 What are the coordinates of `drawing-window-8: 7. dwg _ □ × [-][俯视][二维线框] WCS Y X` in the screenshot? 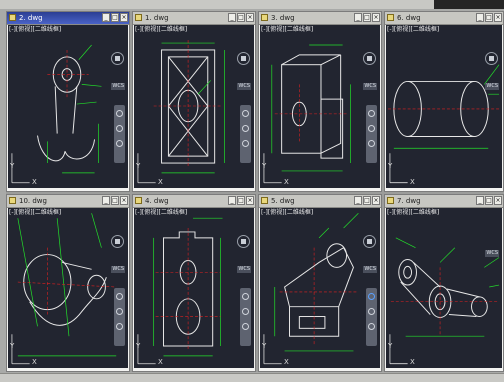 It's located at (444, 283).